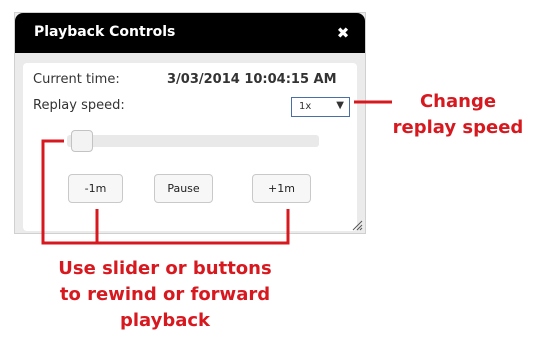 The height and width of the screenshot is (343, 533). Describe the element at coordinates (340, 105) in the screenshot. I see `dropdown-arrow-icon: ▼` at that location.